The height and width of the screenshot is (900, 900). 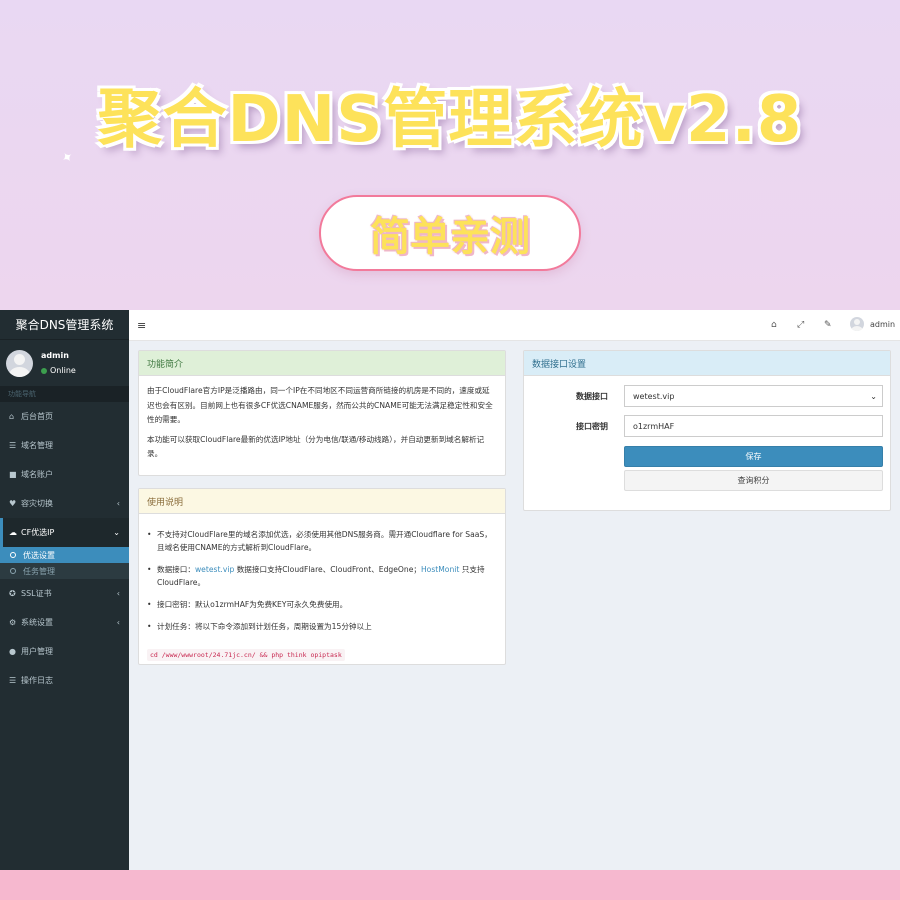 What do you see at coordinates (58, 363) in the screenshot?
I see `user-info: admin Online` at bounding box center [58, 363].